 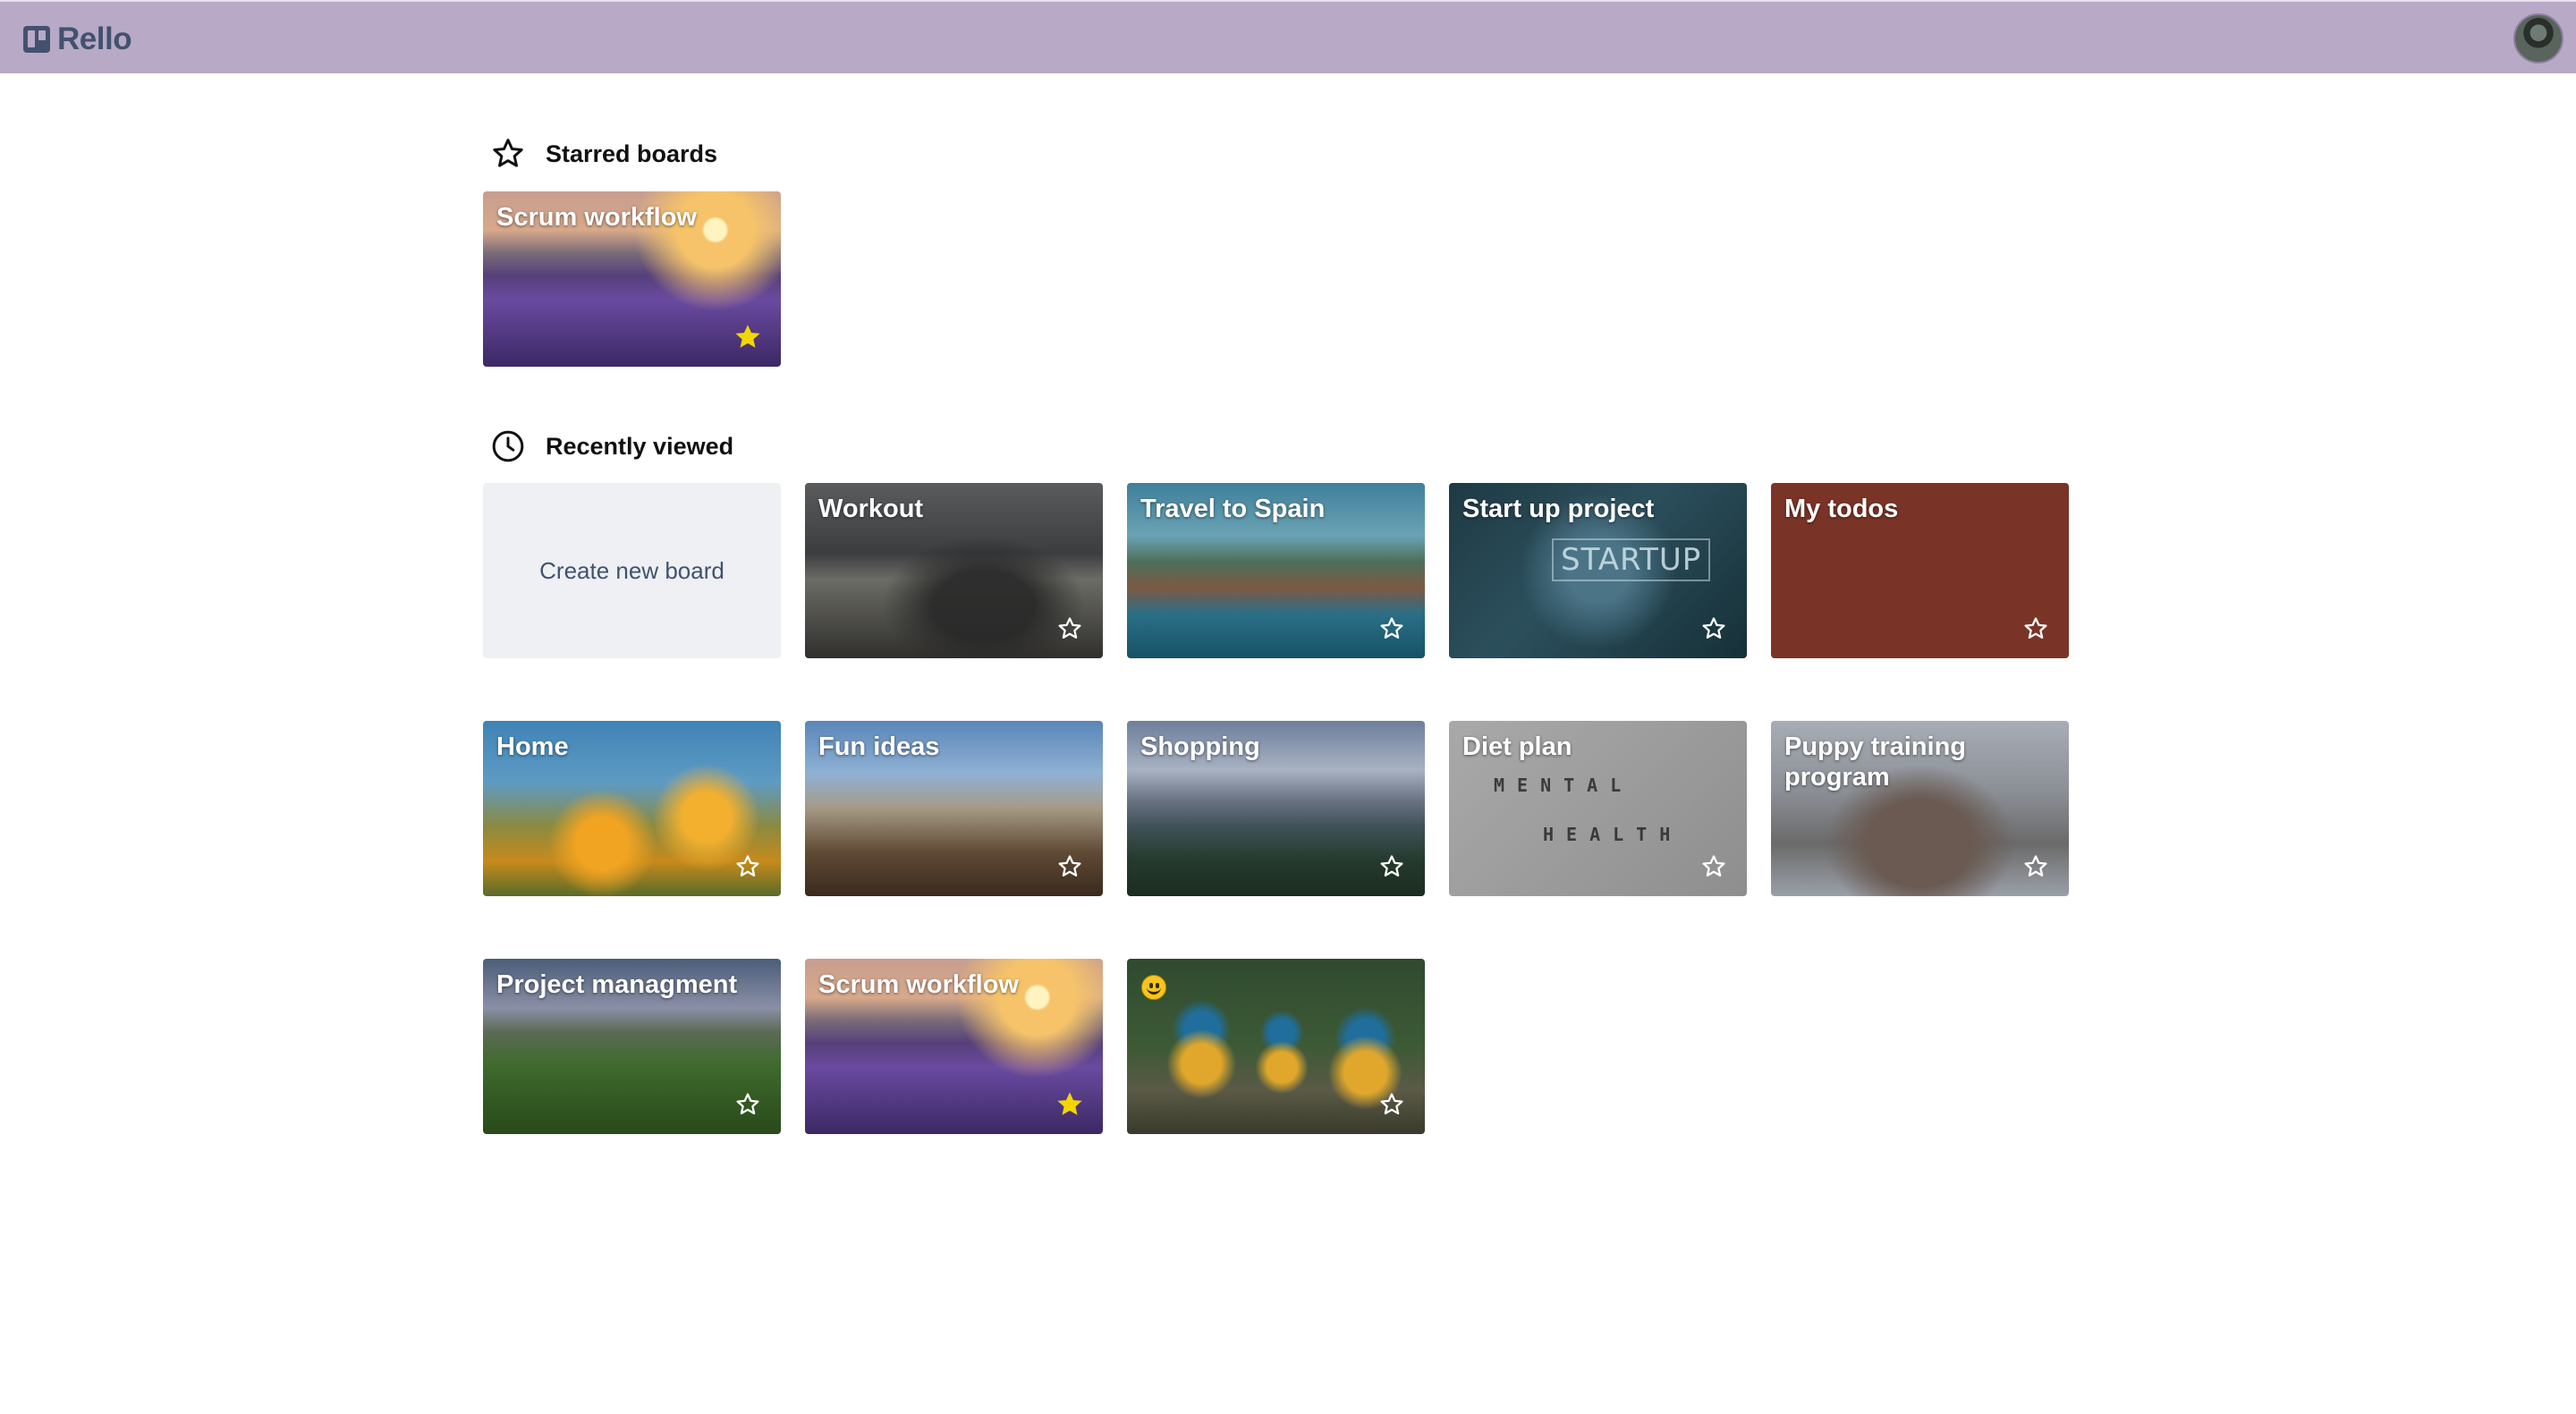 What do you see at coordinates (94, 38) in the screenshot?
I see `app-name: Rello` at bounding box center [94, 38].